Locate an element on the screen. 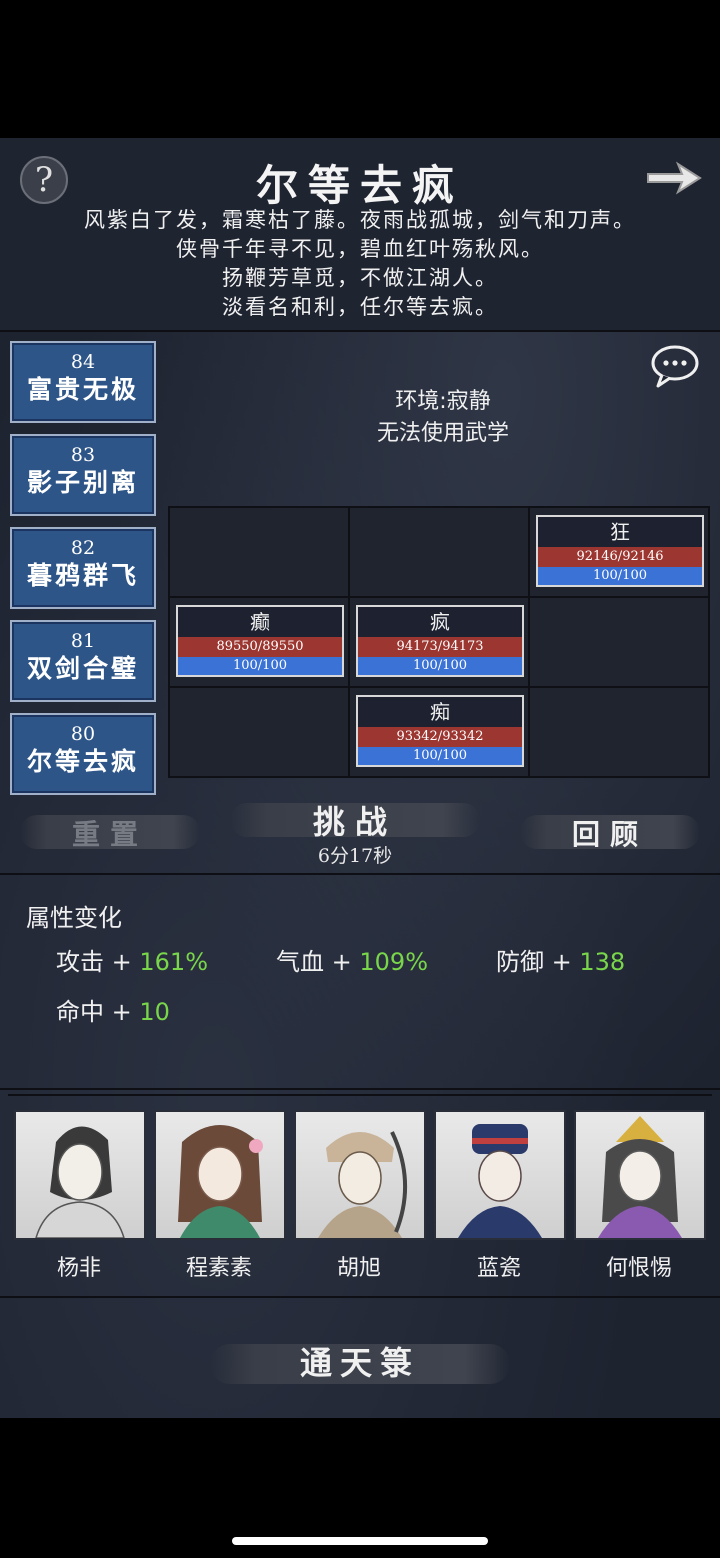 Image resolution: width=720 pixels, height=1558 pixels. stat-hp: 气血 + 109% is located at coordinates (352, 959).